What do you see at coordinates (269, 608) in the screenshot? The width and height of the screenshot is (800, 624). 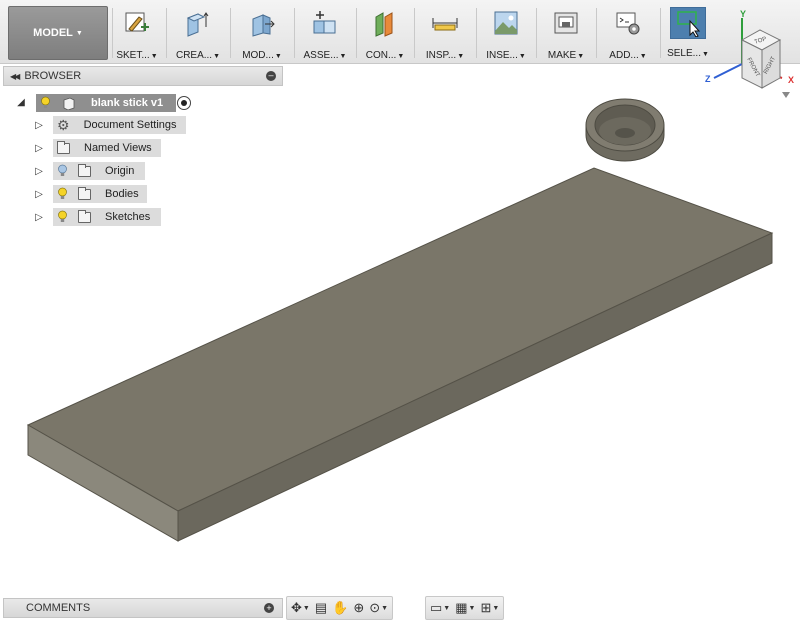 I see `add-comment-icon: +` at bounding box center [269, 608].